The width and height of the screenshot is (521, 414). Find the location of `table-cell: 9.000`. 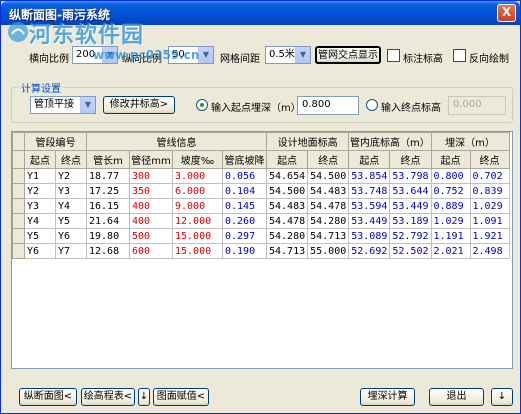

table-cell: 9.000 is located at coordinates (197, 206).